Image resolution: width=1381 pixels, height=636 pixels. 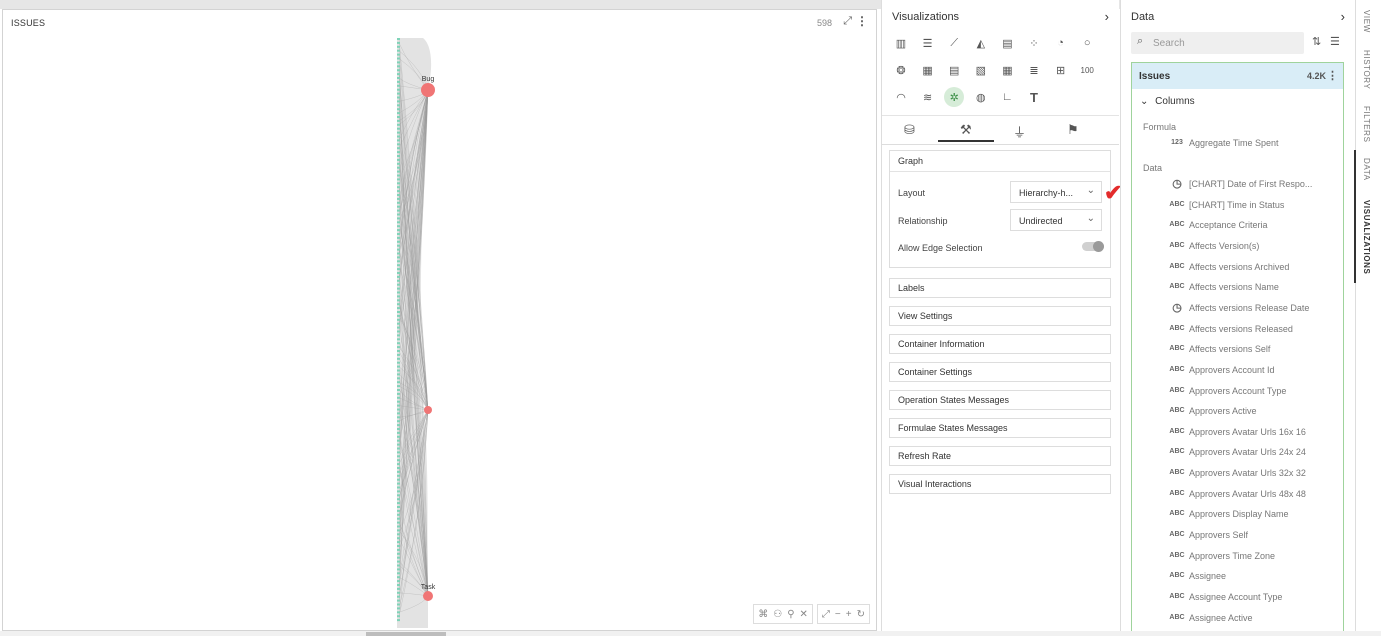 What do you see at coordinates (861, 614) in the screenshot?
I see `reset-icon: ↻` at bounding box center [861, 614].